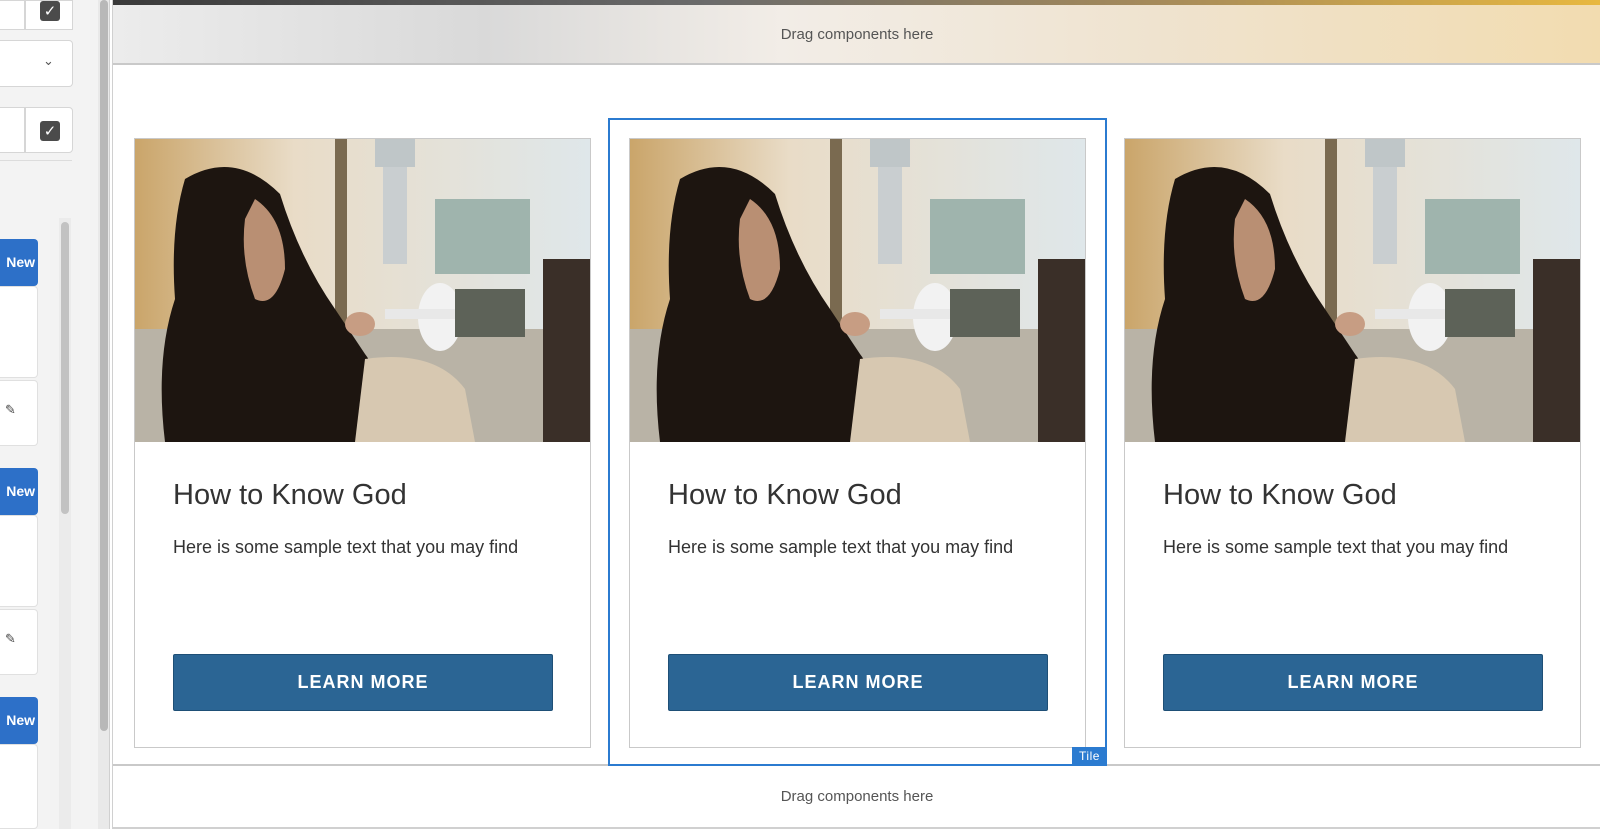  I want to click on drop-zone-top: Drag components here, so click(856, 32).